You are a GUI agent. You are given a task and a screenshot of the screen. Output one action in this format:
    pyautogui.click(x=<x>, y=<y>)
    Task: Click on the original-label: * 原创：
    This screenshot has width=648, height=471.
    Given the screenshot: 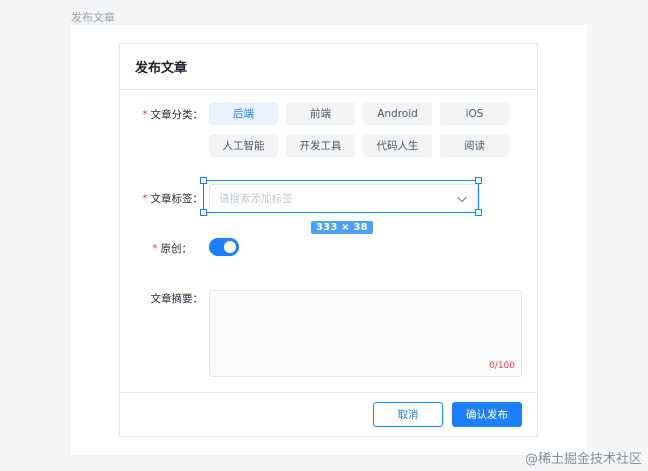 What is the action you would take?
    pyautogui.click(x=172, y=249)
    